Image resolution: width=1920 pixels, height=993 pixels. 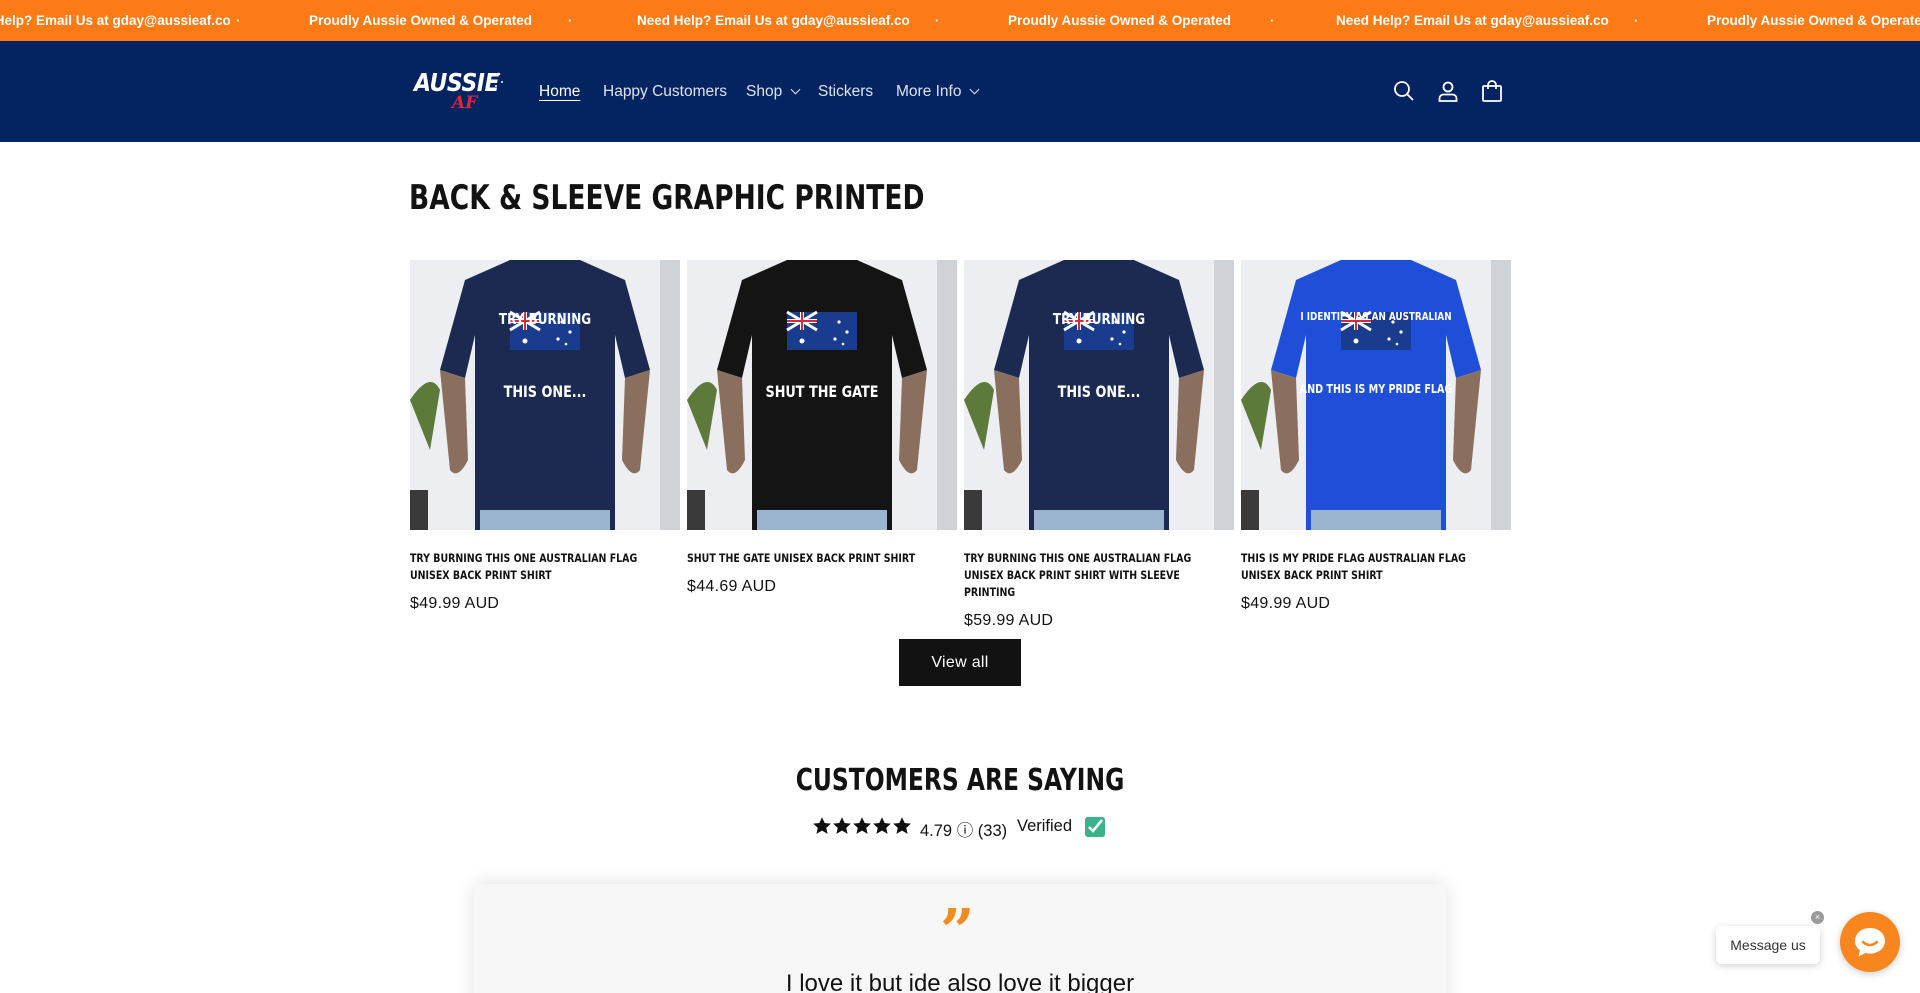 What do you see at coordinates (957, 932) in the screenshot?
I see `quote-icon: ”` at bounding box center [957, 932].